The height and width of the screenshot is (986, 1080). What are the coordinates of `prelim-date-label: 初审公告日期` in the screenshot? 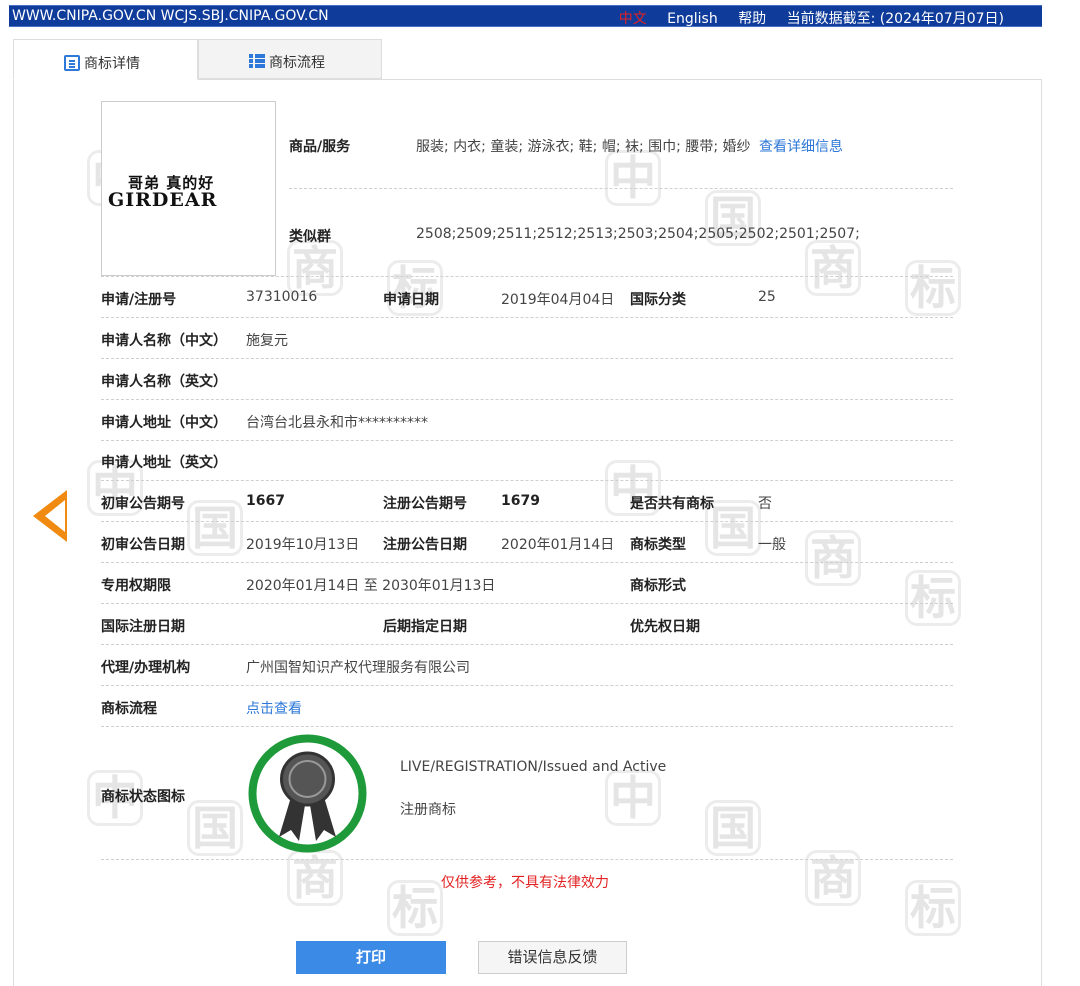 It's located at (143, 545).